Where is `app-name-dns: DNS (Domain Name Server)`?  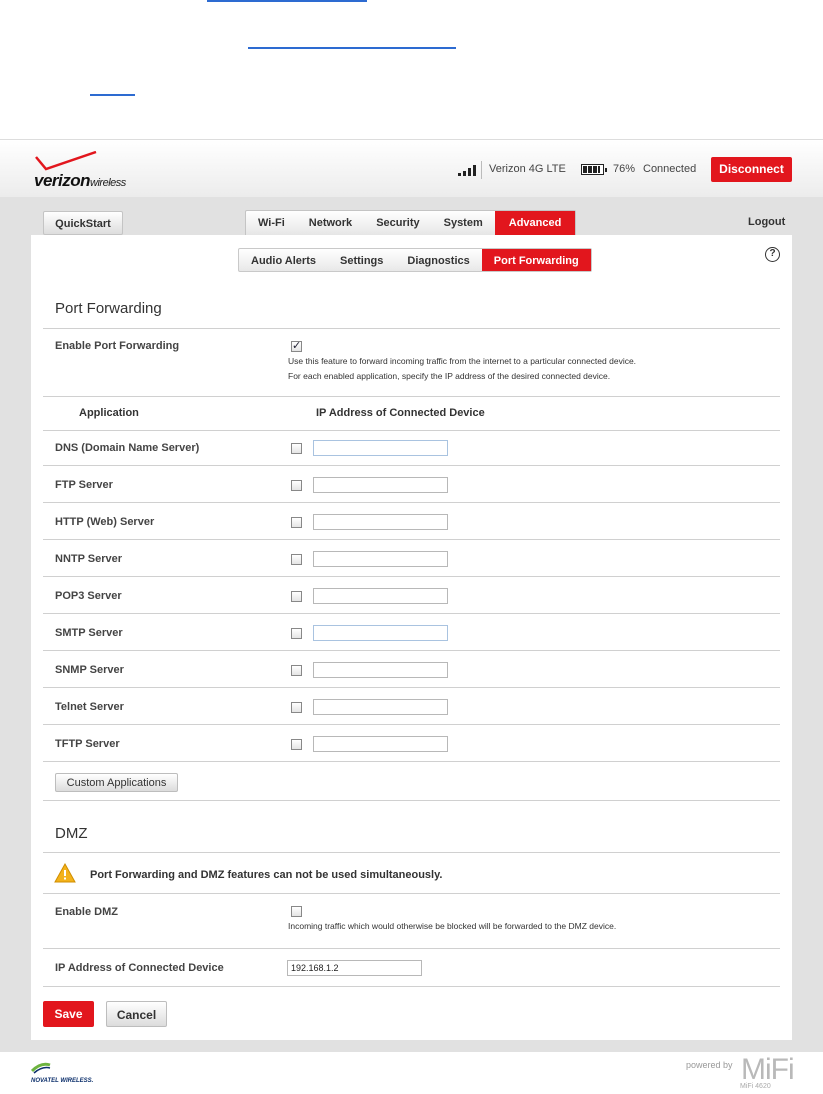
app-name-dns: DNS (Domain Name Server) is located at coordinates (127, 448).